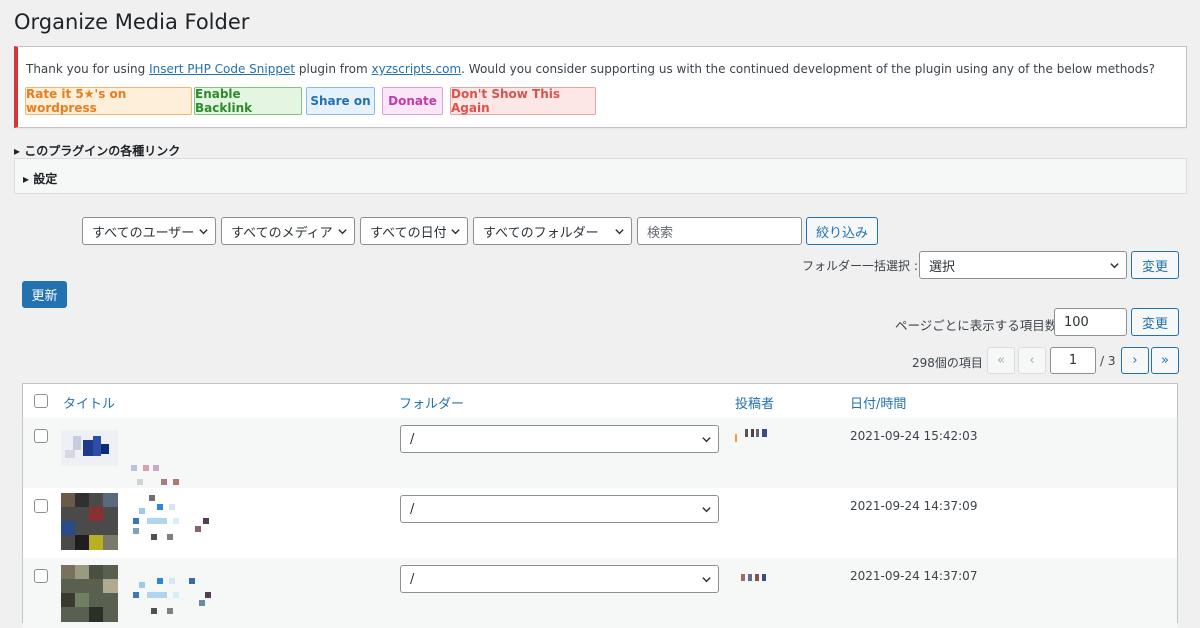 The height and width of the screenshot is (628, 1200). What do you see at coordinates (40, 178) in the screenshot?
I see `settings-toggle: ▸ 設定` at bounding box center [40, 178].